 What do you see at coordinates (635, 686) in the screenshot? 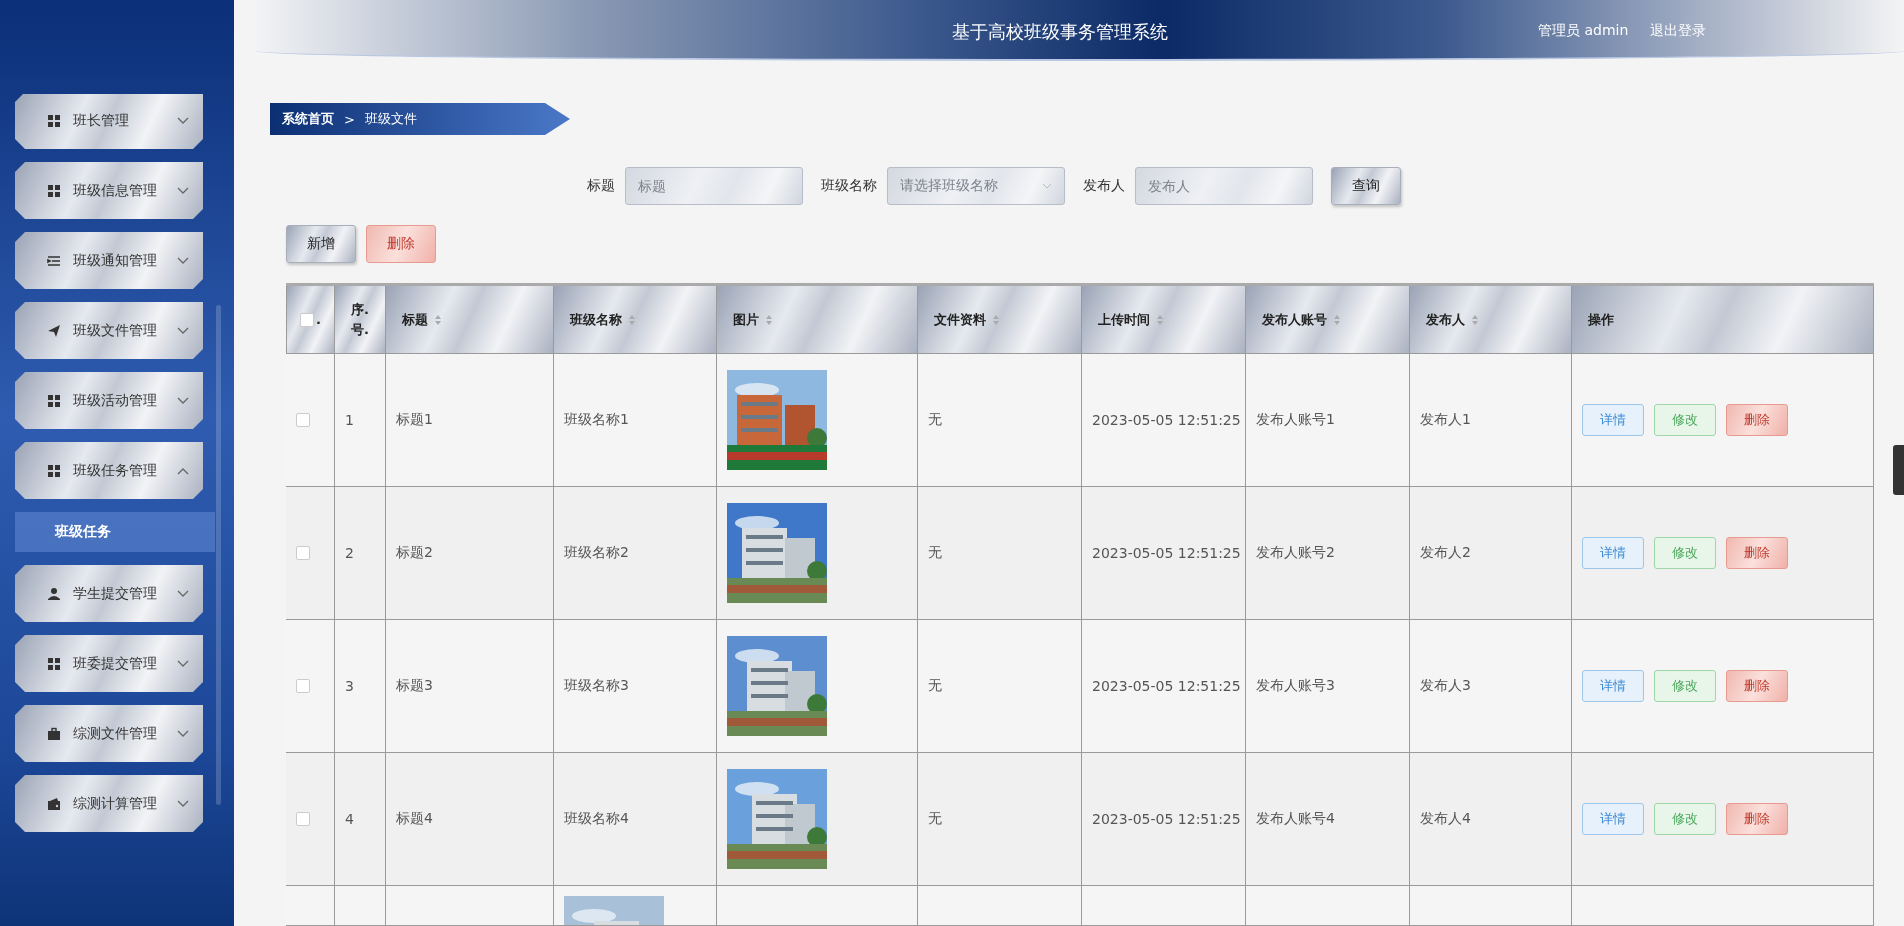
I see `table-cell: 班级名称3` at bounding box center [635, 686].